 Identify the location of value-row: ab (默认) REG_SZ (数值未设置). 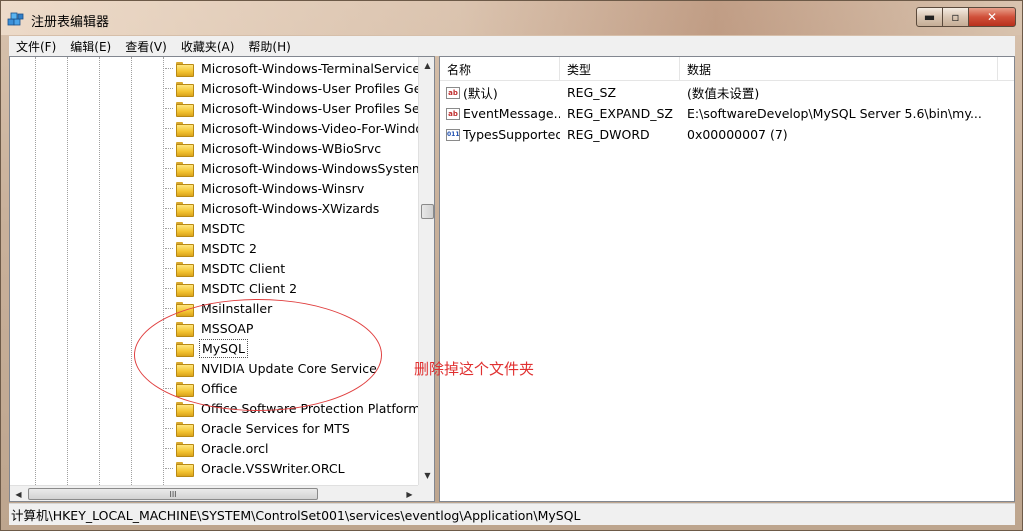
(727, 92).